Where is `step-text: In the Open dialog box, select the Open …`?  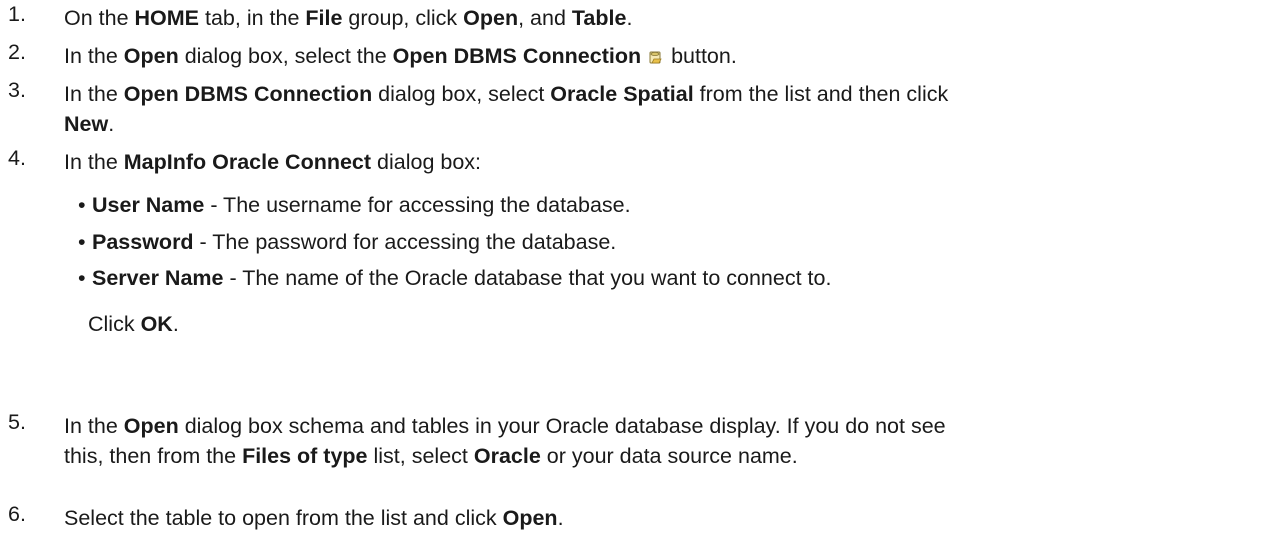 step-text: In the Open dialog box, select the Open … is located at coordinates (654, 56).